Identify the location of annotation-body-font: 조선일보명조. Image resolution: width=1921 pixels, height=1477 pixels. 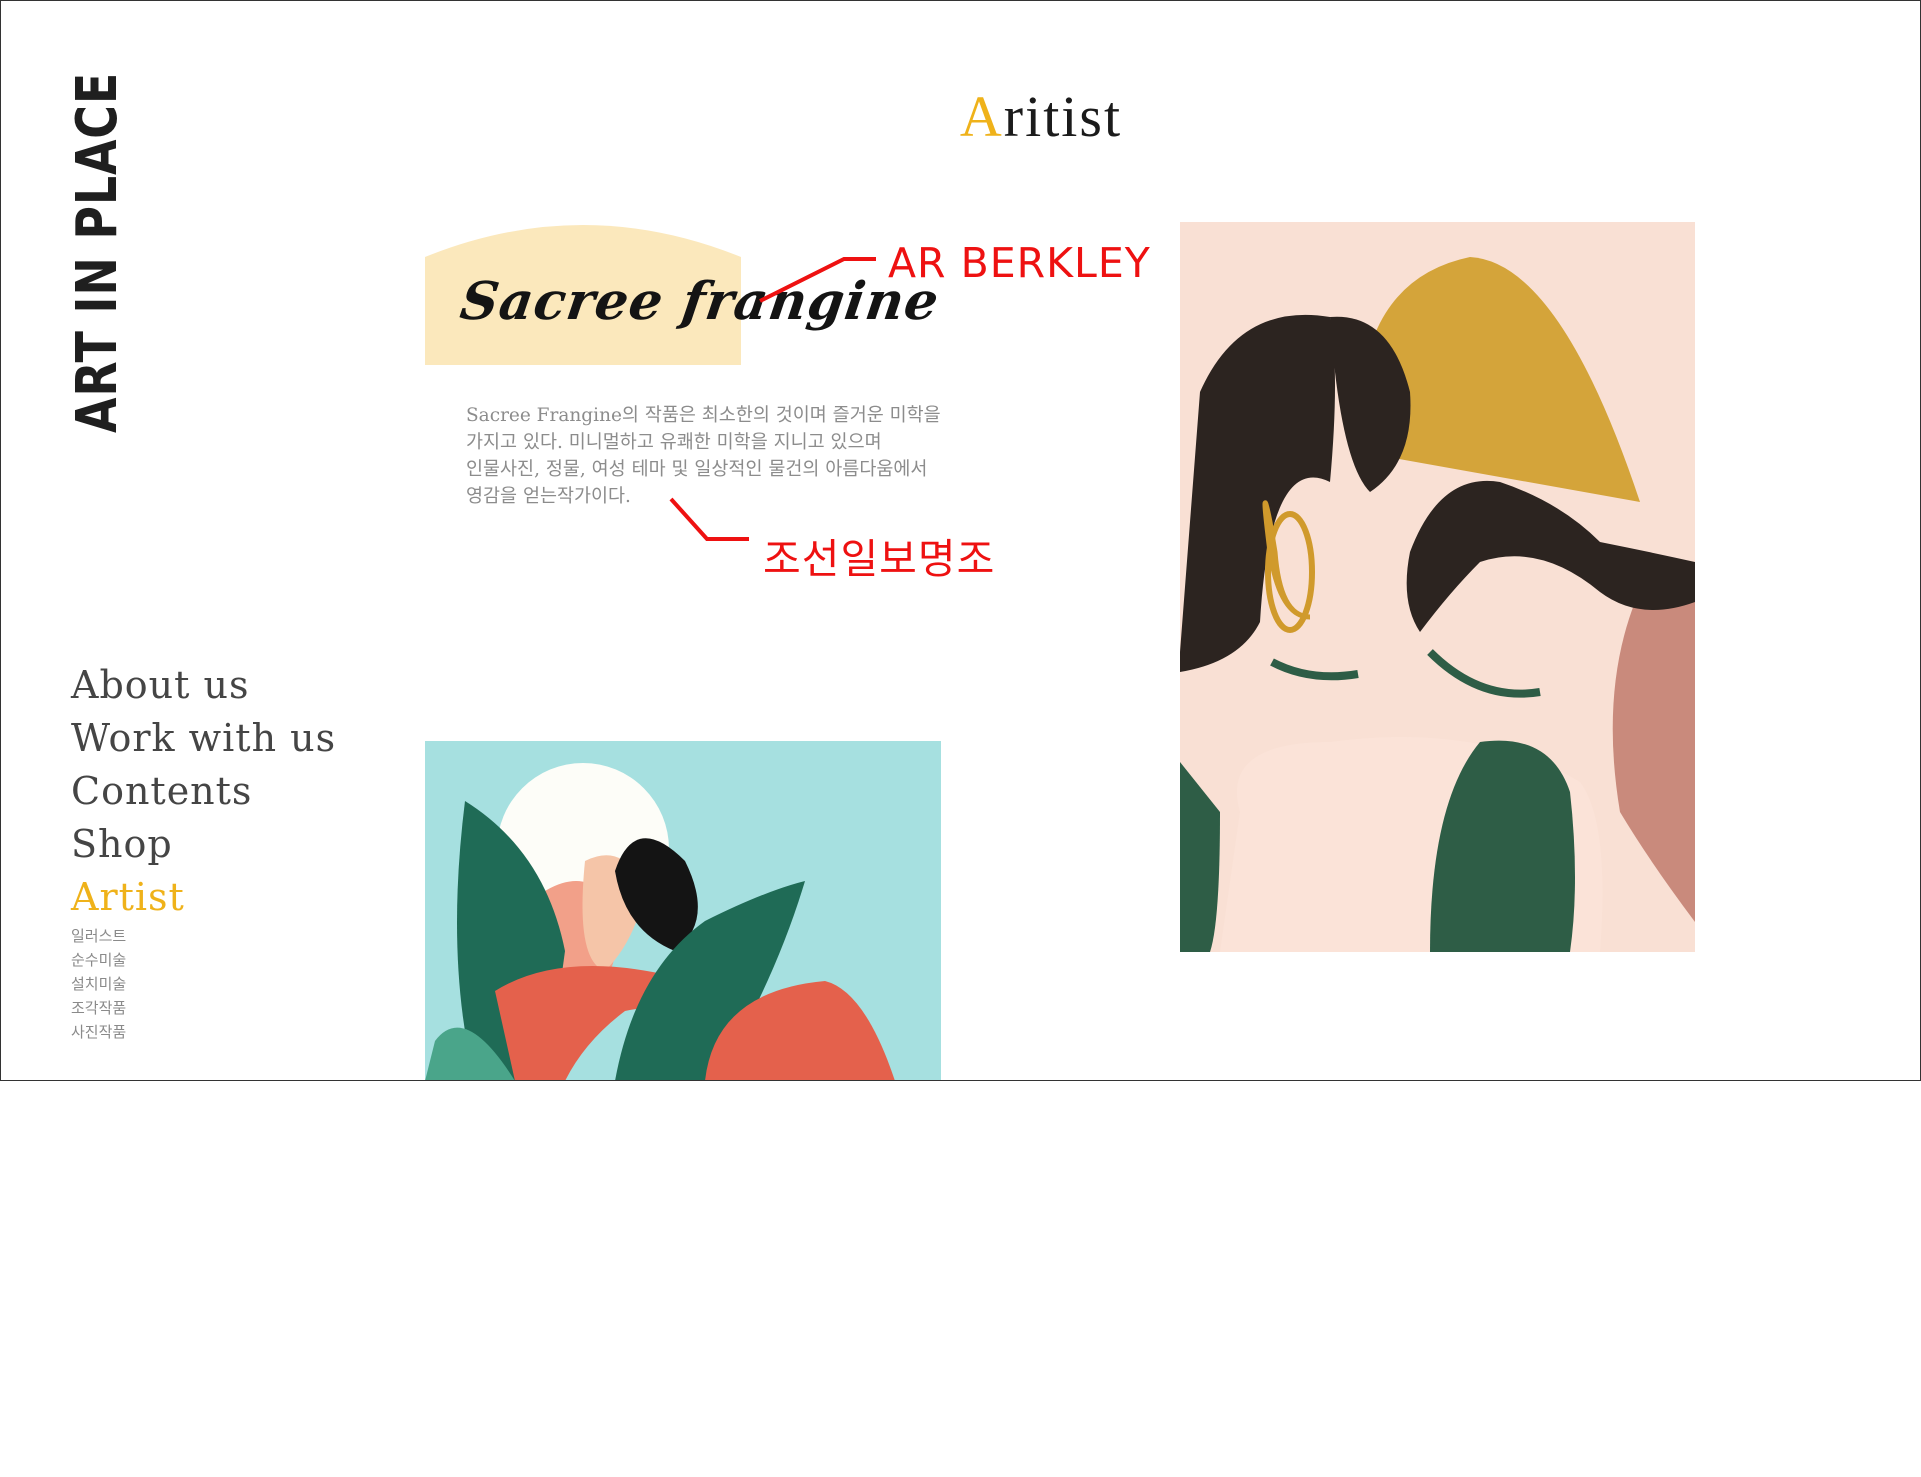
(879, 559).